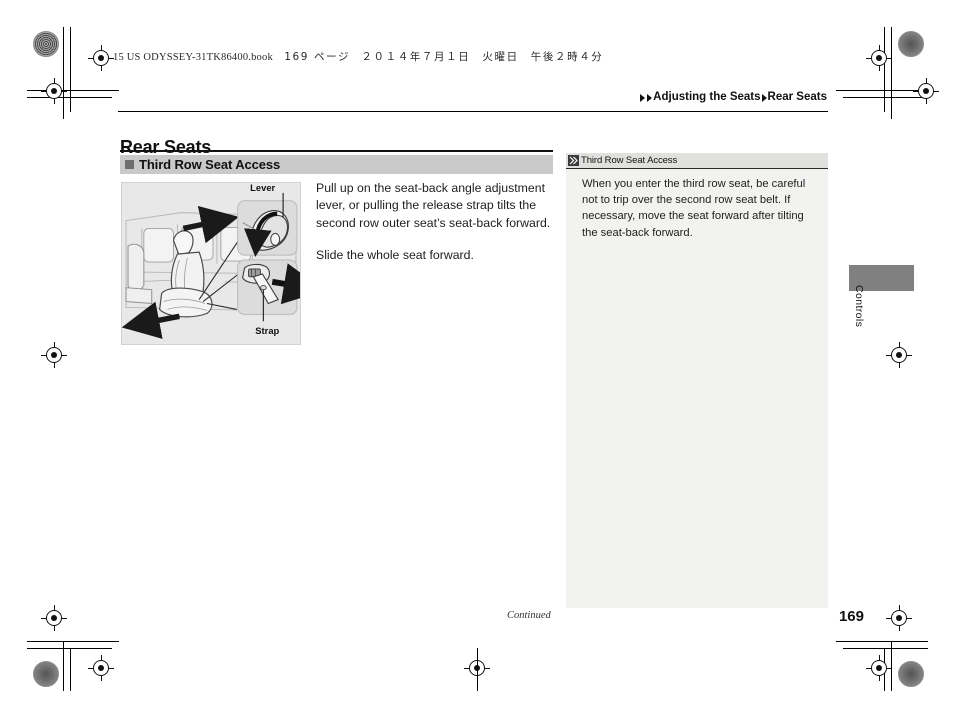  Describe the element at coordinates (193, 57) in the screenshot. I see `production-book-name: 15 US ODYSSEY-31TK86400.book` at that location.